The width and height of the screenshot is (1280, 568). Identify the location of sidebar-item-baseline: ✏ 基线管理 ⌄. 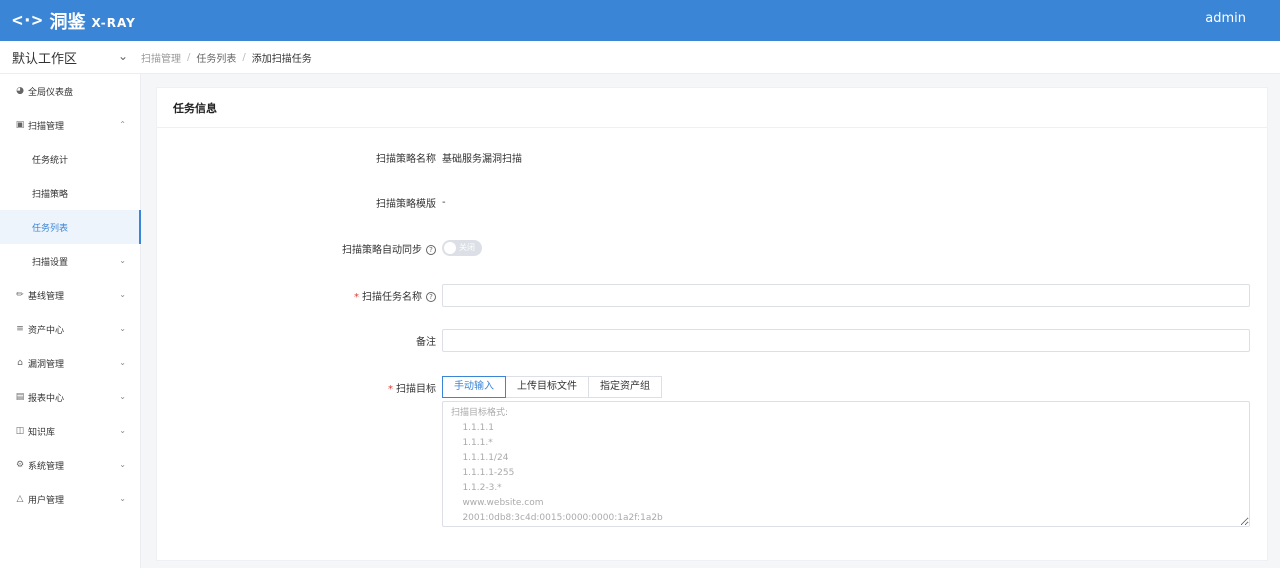
(70, 295).